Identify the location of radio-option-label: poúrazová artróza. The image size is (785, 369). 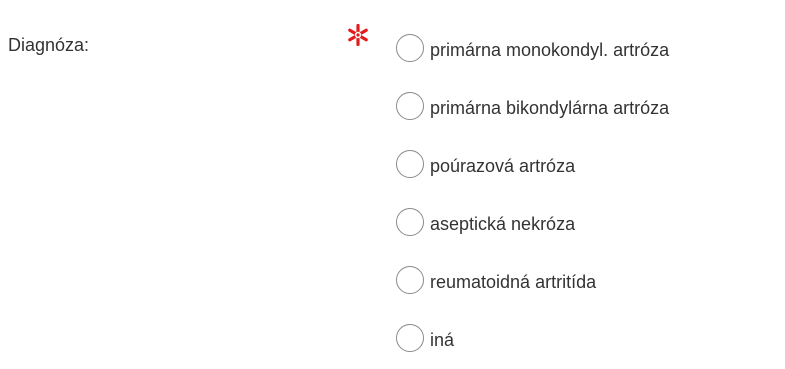
(503, 166).